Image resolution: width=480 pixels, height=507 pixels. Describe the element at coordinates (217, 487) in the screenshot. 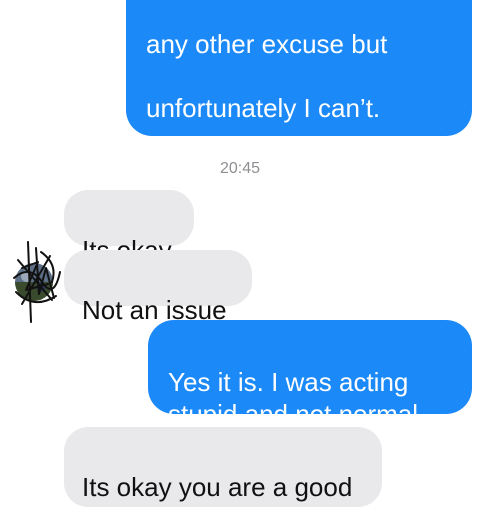

I see `message-text: Its okay you are a good` at that location.